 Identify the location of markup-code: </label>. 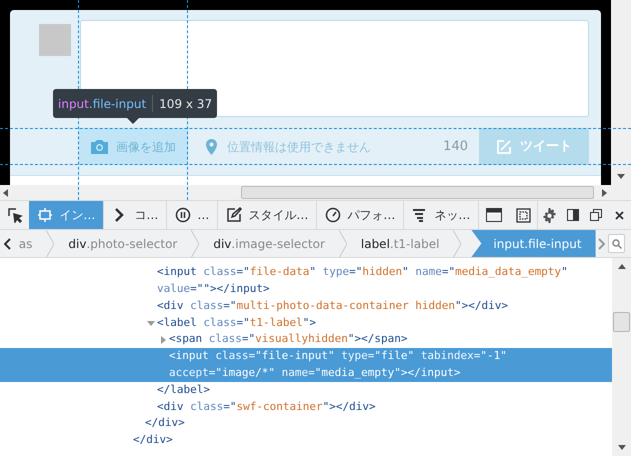
(183, 390).